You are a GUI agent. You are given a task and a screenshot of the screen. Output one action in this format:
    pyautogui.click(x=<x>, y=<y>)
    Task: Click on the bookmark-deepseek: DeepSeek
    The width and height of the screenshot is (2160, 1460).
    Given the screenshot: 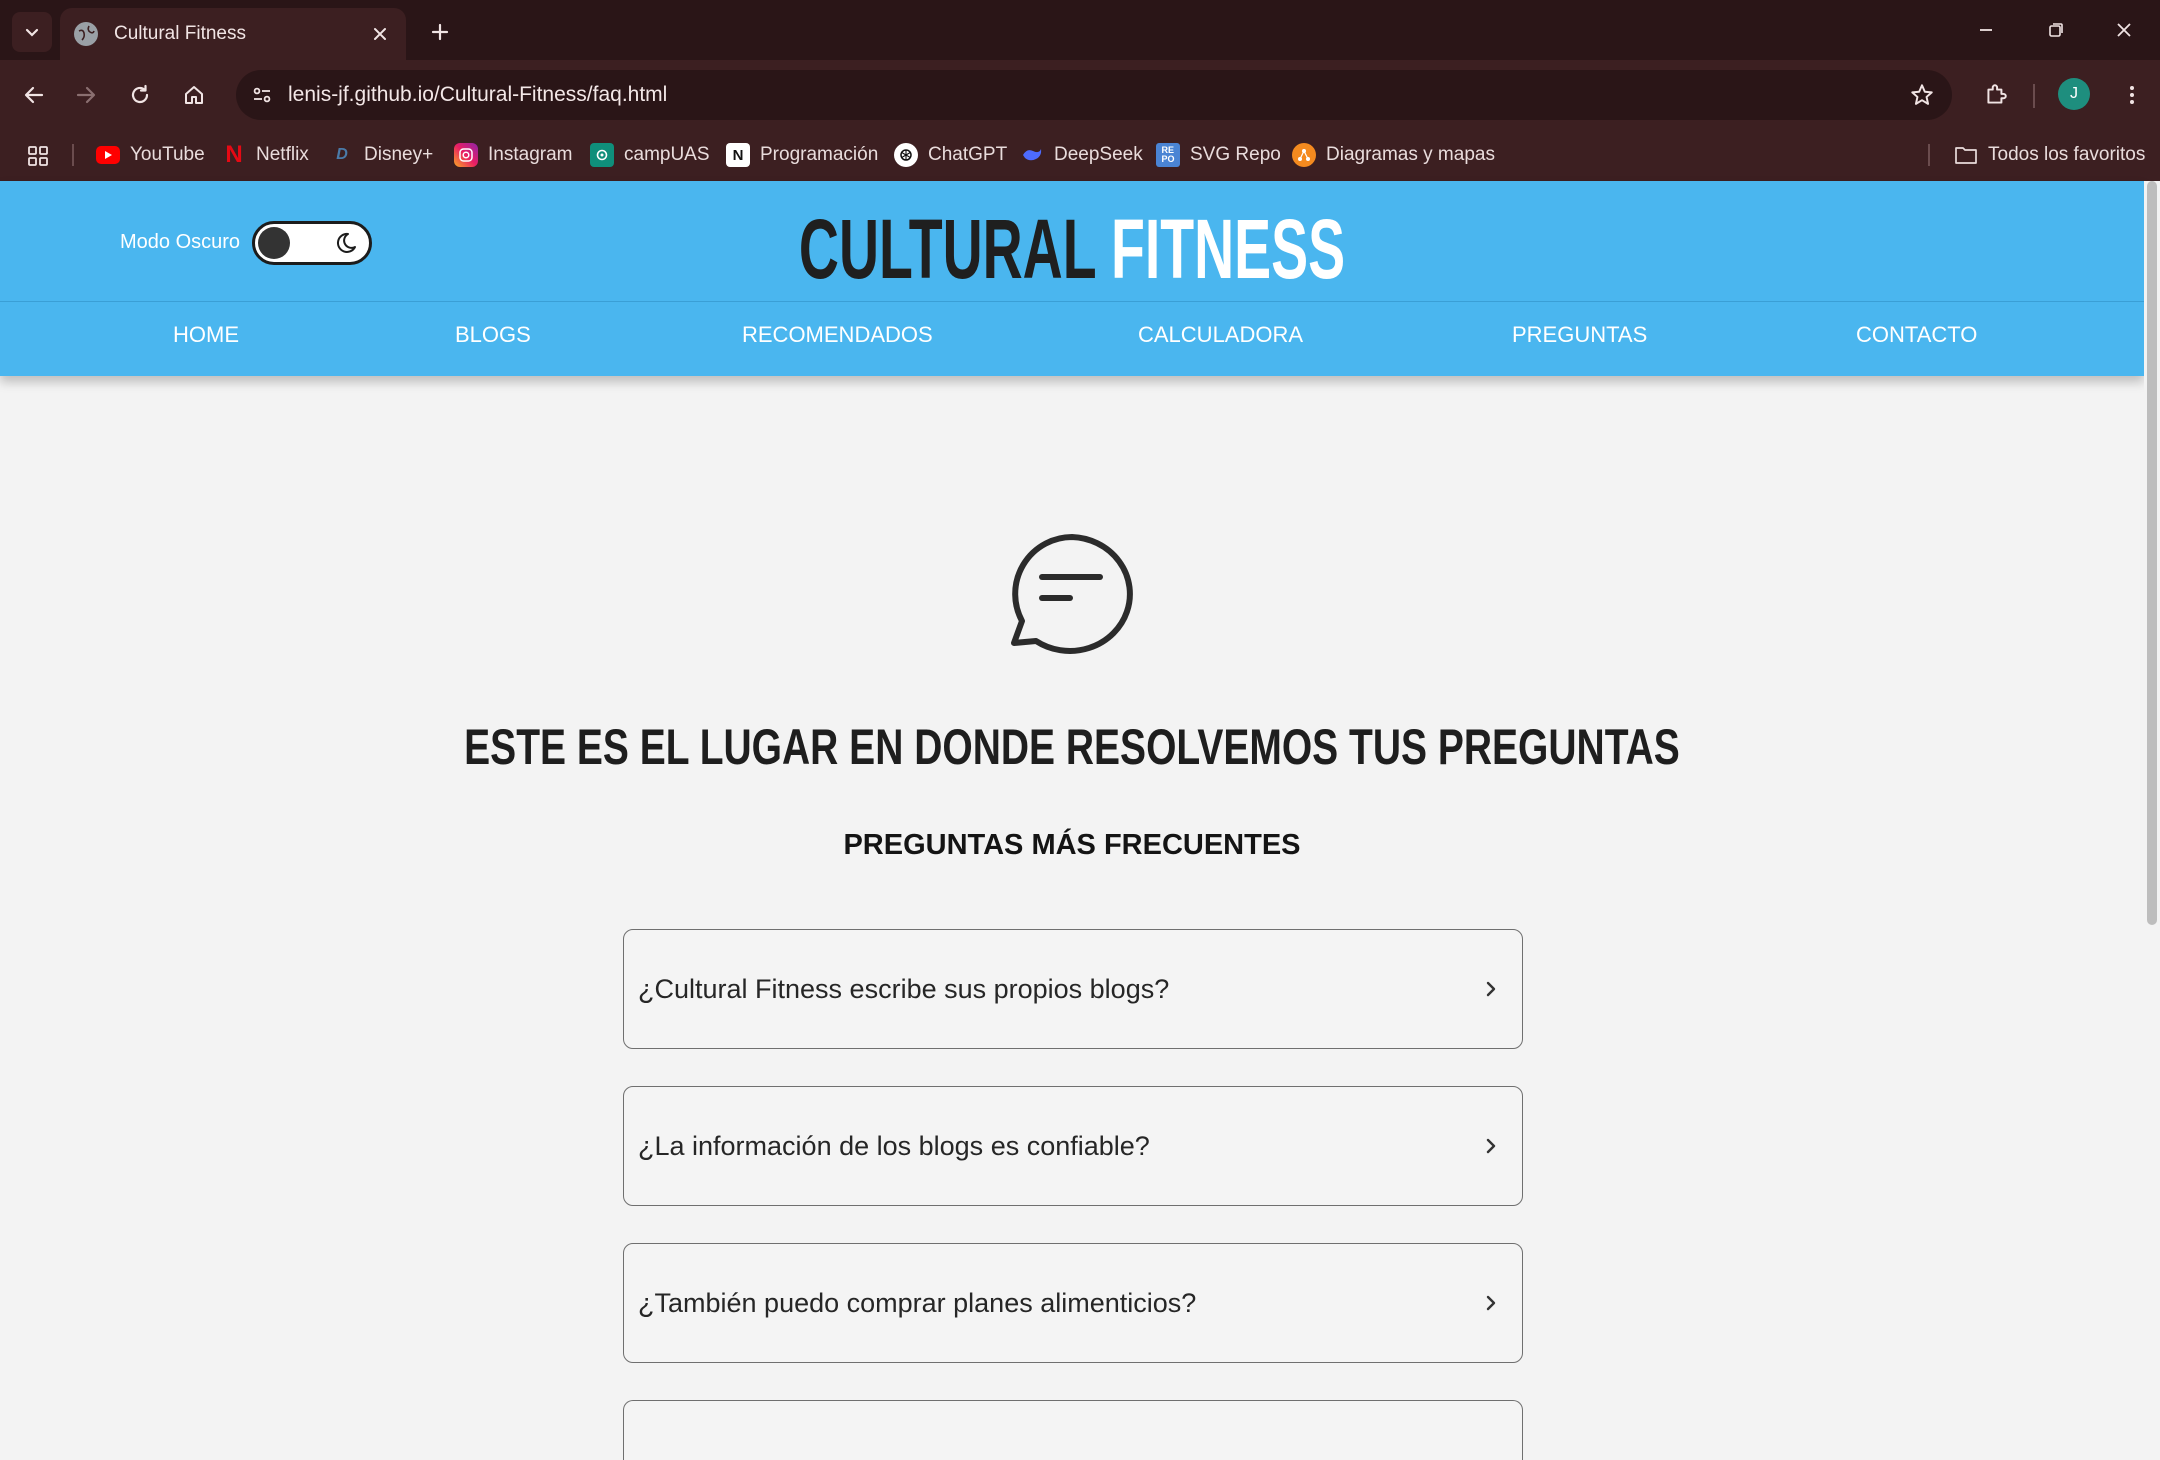 What is the action you would take?
    pyautogui.click(x=1081, y=155)
    